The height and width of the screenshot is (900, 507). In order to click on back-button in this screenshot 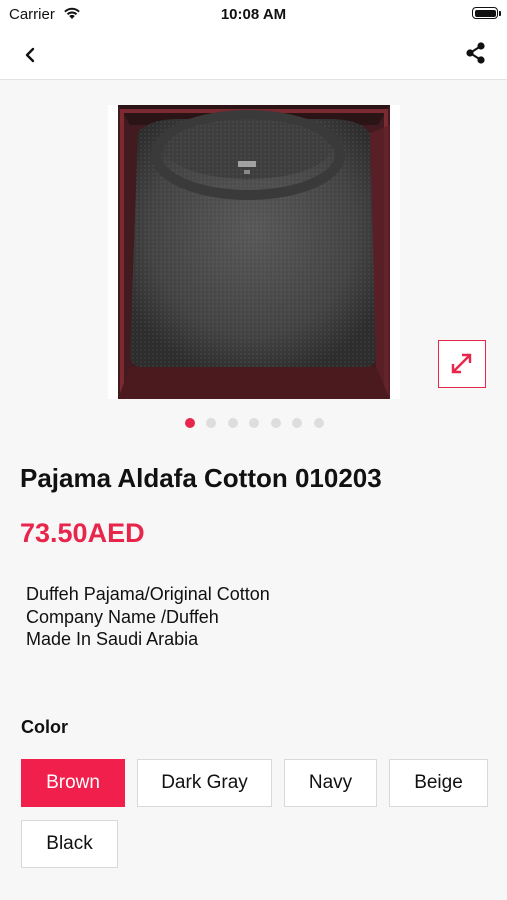, I will do `click(31, 55)`.